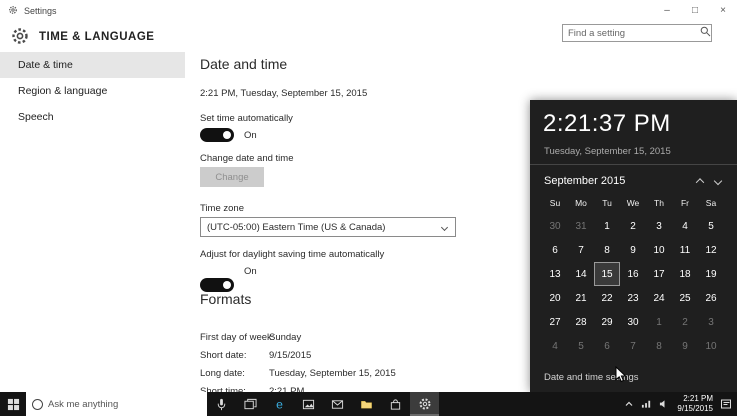 The width and height of the screenshot is (737, 416). I want to click on taskbar-search-input, so click(127, 404).